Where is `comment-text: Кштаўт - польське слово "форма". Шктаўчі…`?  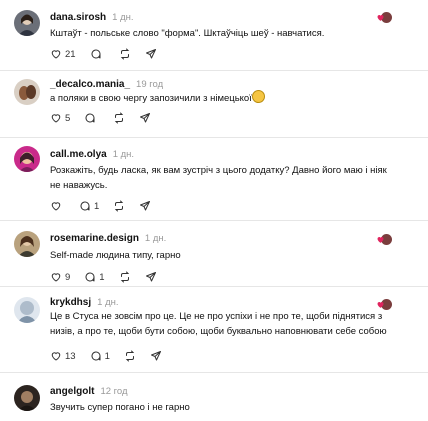
comment-text: Кштаўт - польське слово "форма". Шктаўчі… is located at coordinates (187, 33).